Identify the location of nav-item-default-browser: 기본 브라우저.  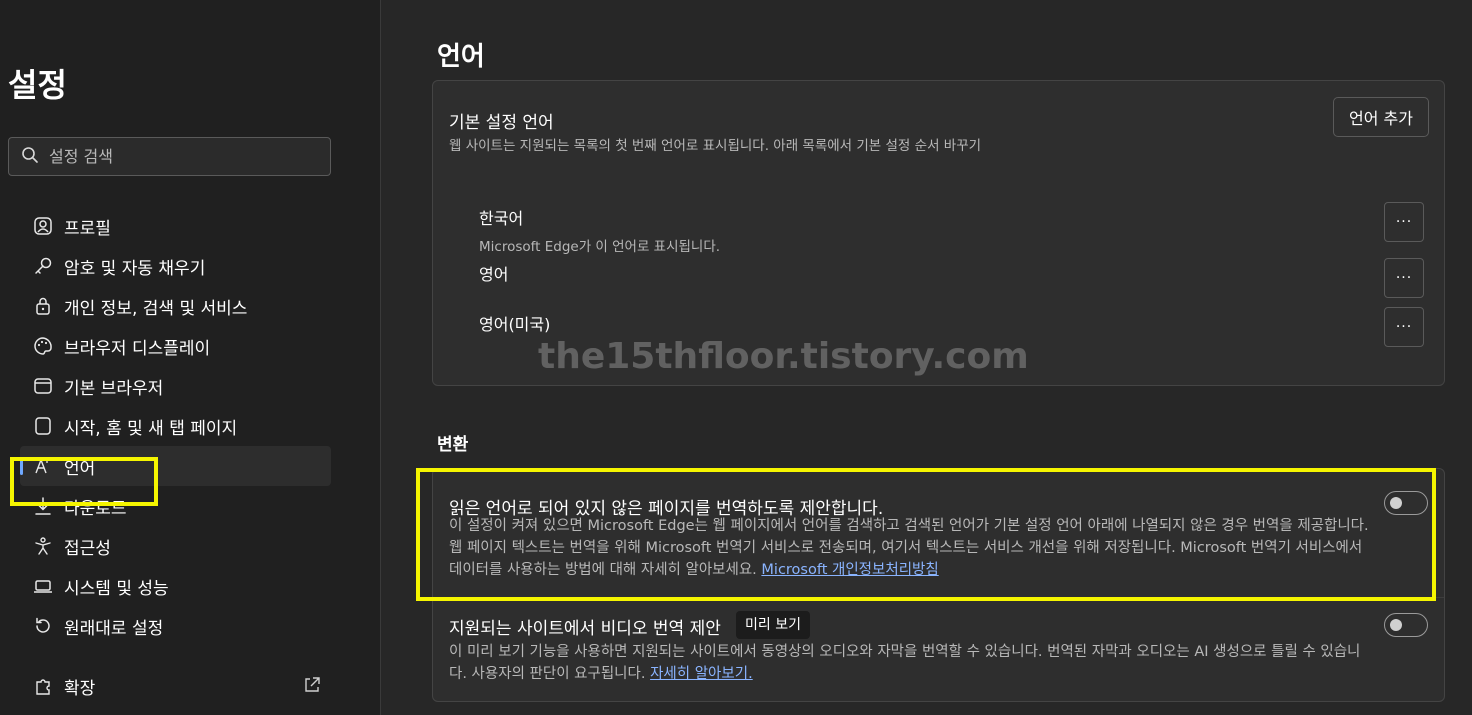
(175, 386).